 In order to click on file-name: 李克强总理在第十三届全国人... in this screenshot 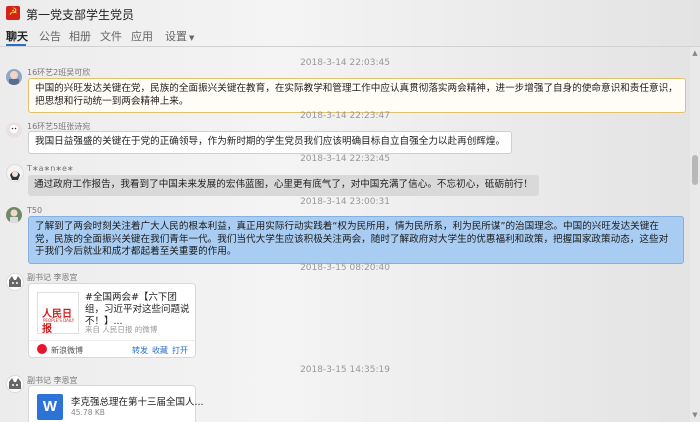, I will do `click(137, 401)`.